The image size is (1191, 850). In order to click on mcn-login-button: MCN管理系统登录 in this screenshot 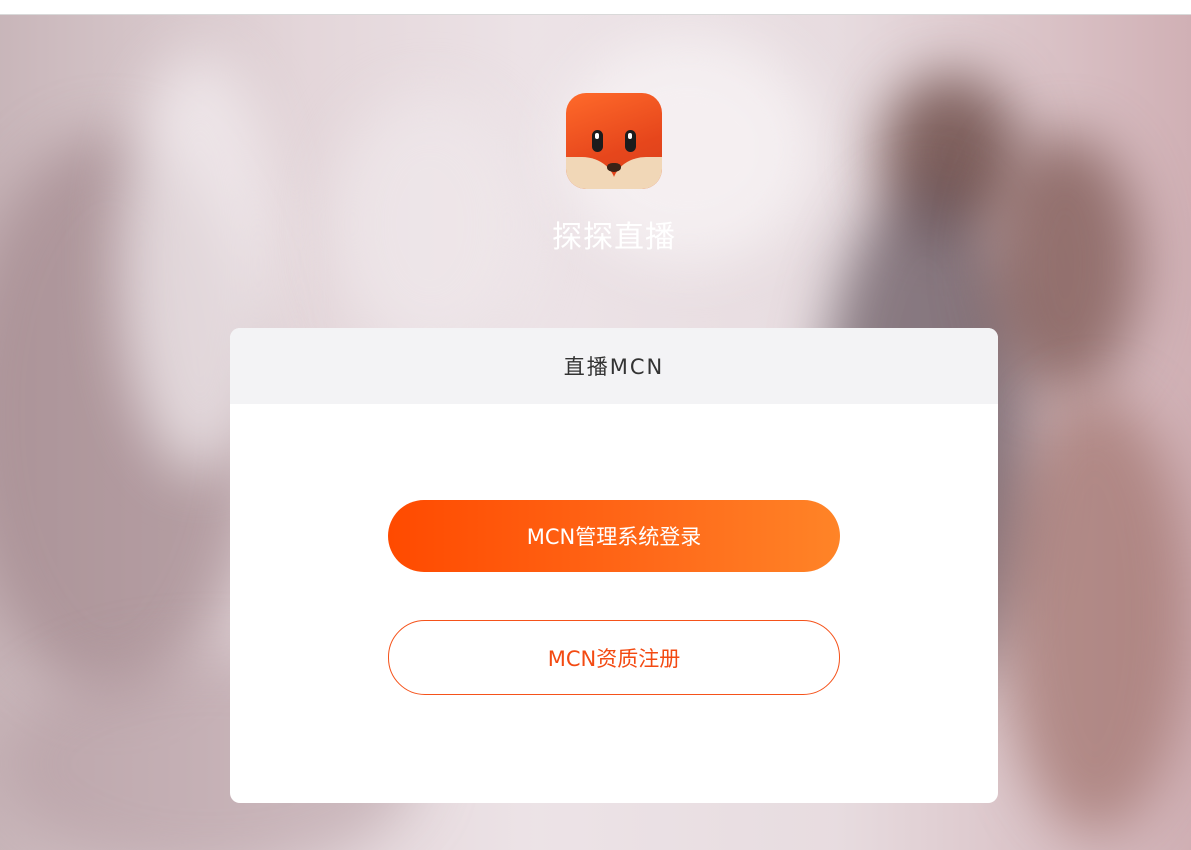, I will do `click(614, 536)`.